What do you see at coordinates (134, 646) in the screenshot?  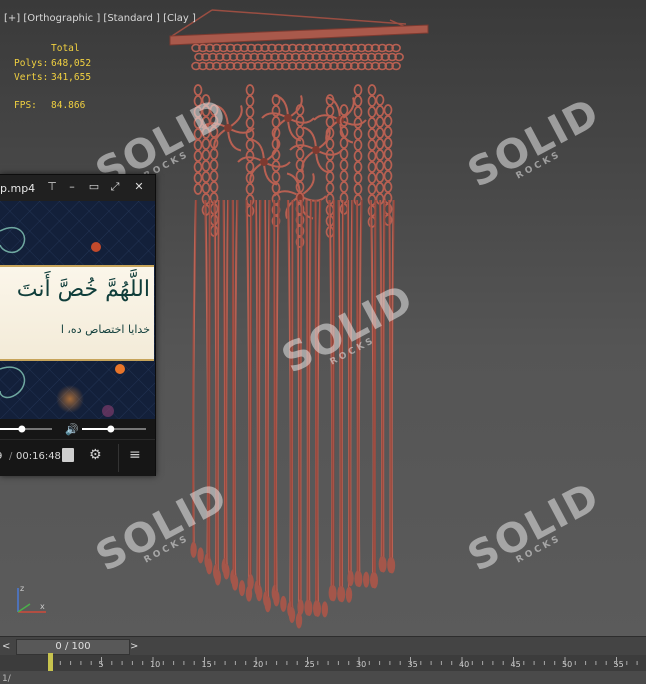 I see `timeline-next-button: >` at bounding box center [134, 646].